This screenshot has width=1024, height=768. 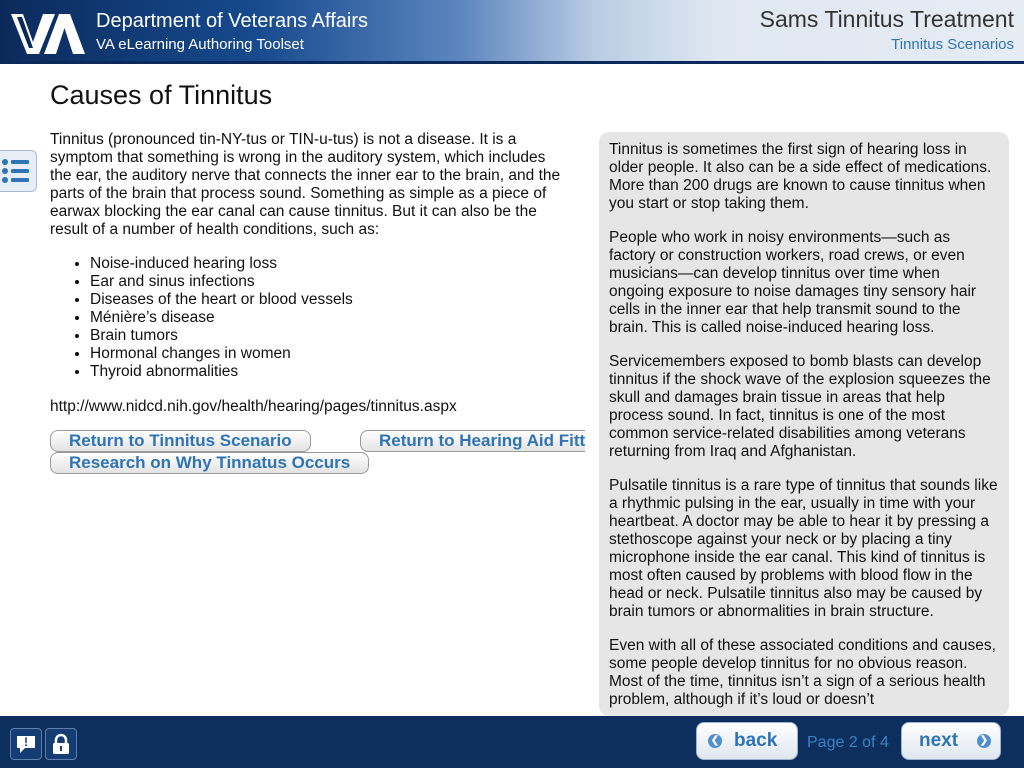 I want to click on department-subtitle: VA eLearning Authoring Toolset, so click(x=200, y=44).